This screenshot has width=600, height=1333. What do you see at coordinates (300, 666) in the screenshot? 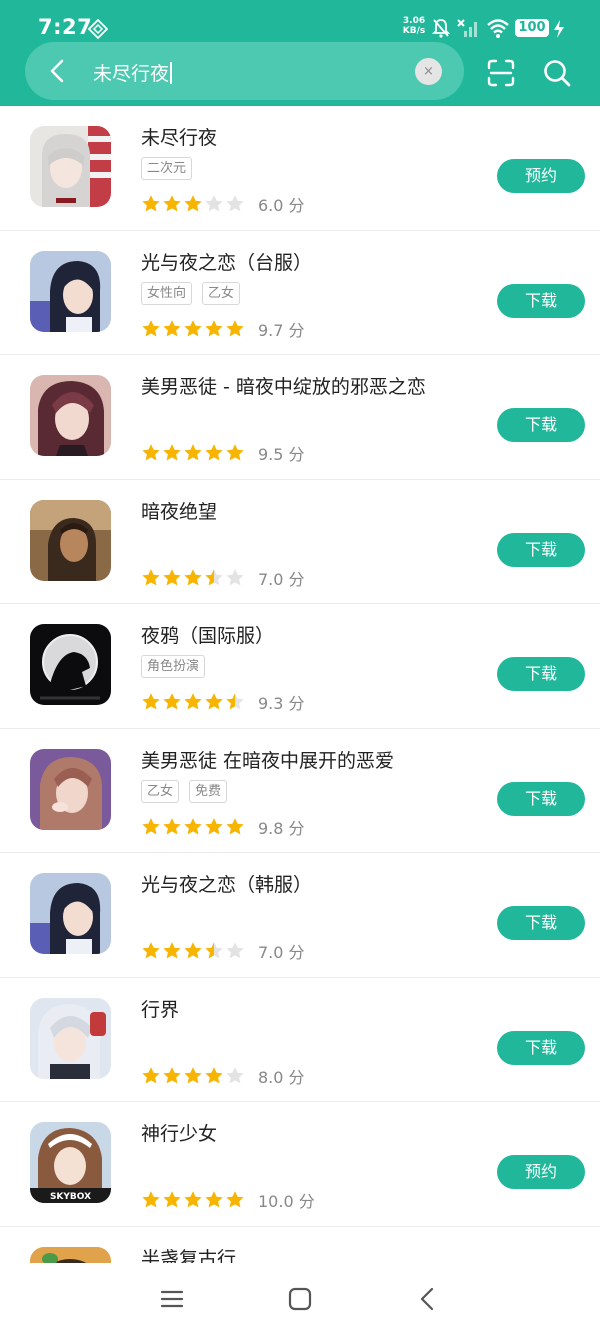
I see `list-item: 夜鸦（国际服） 角色扮演 9.3 分 下载` at bounding box center [300, 666].